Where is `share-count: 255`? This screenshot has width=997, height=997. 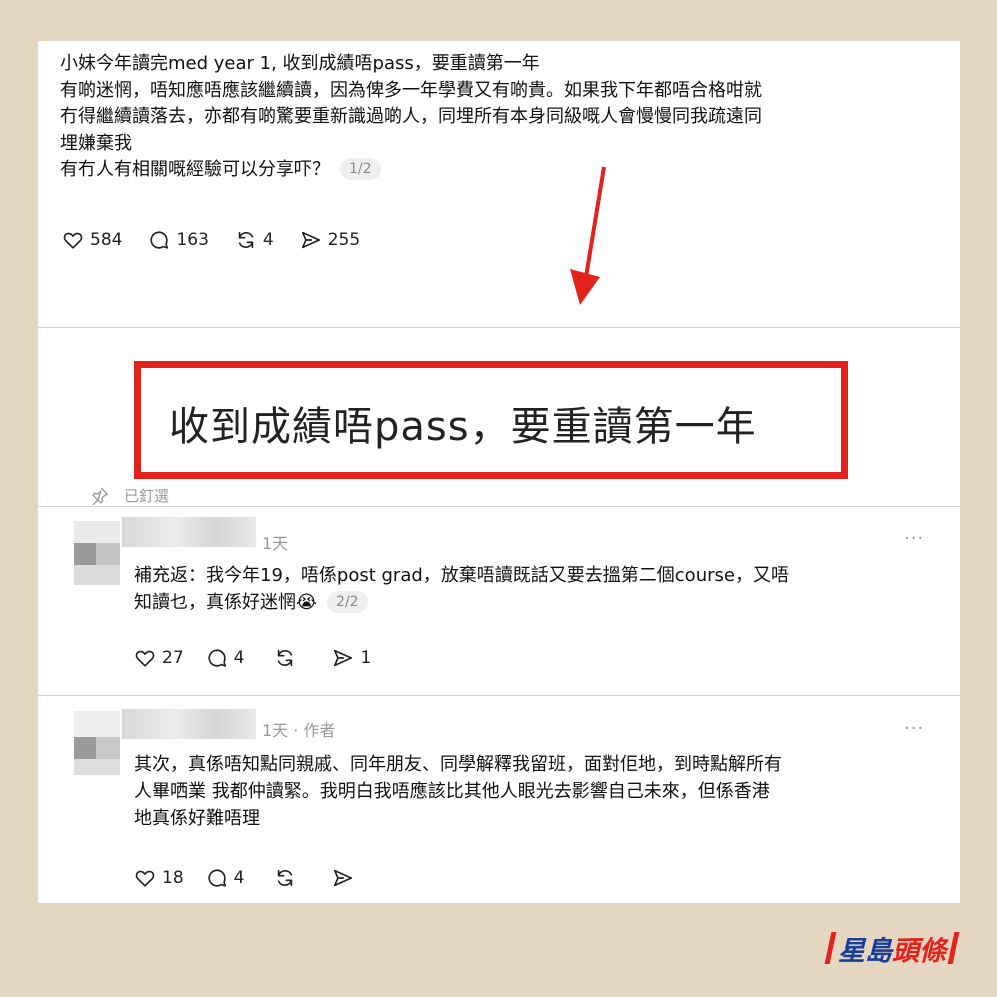 share-count: 255 is located at coordinates (344, 240).